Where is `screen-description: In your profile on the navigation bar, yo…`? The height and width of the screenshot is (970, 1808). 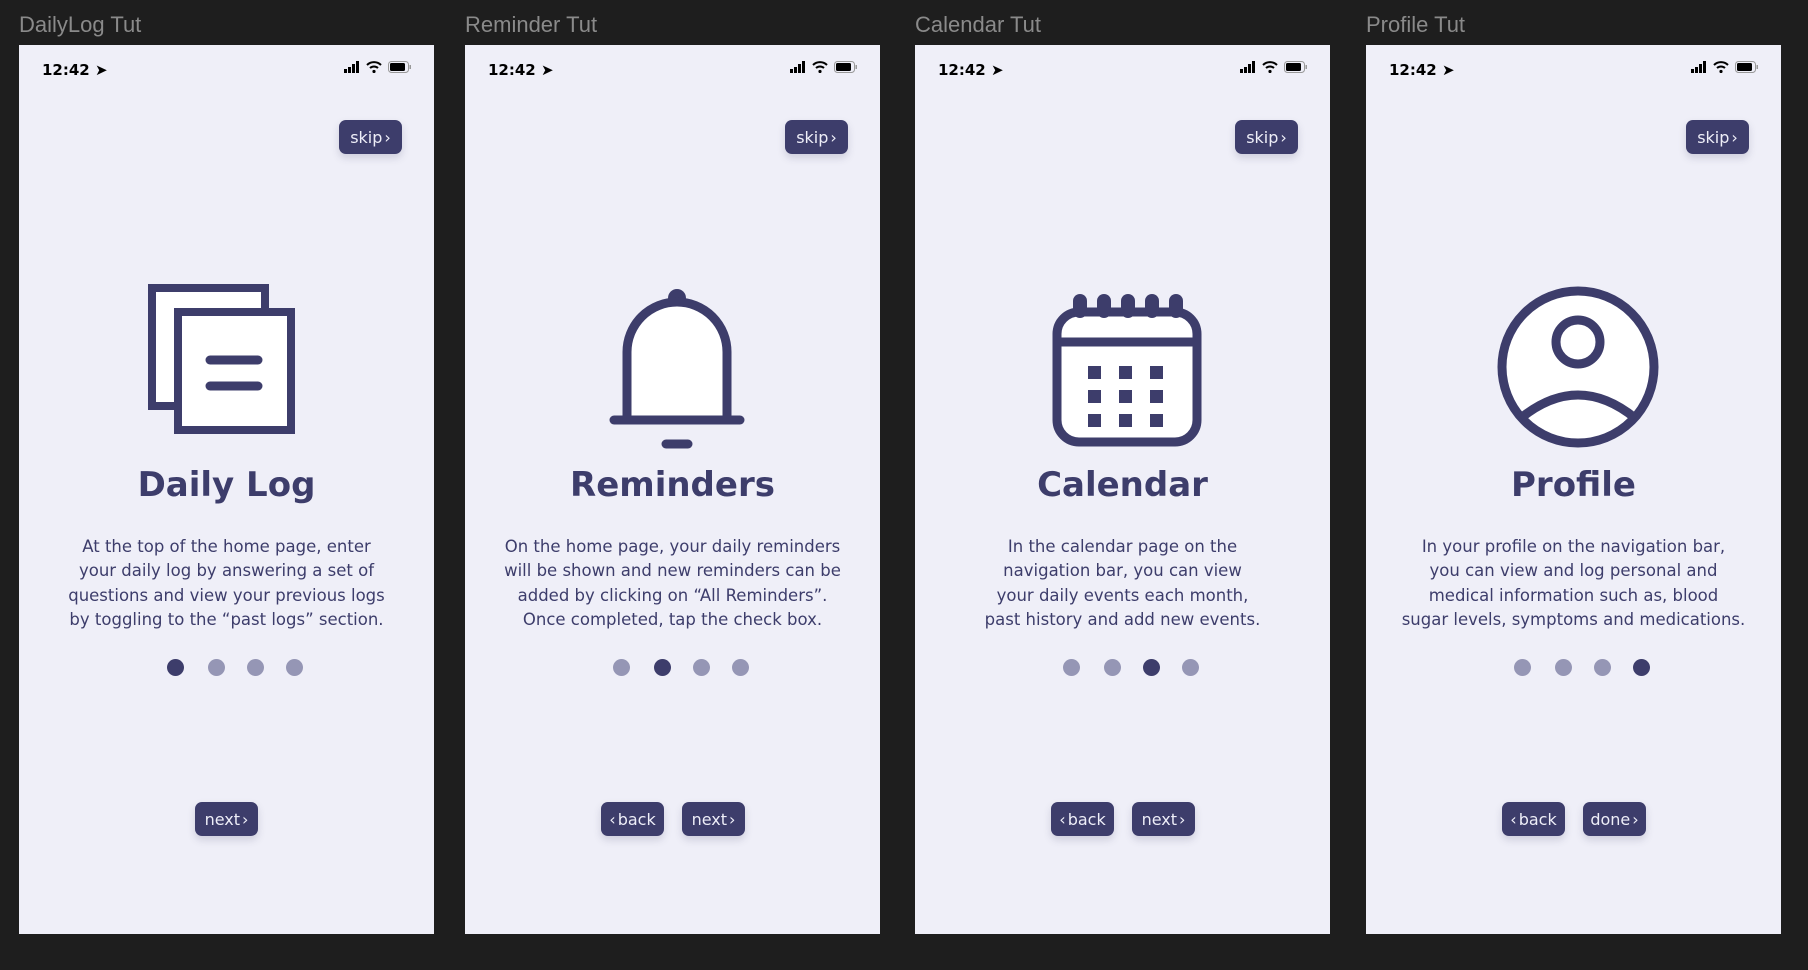 screen-description: In your profile on the navigation bar, yo… is located at coordinates (1573, 583).